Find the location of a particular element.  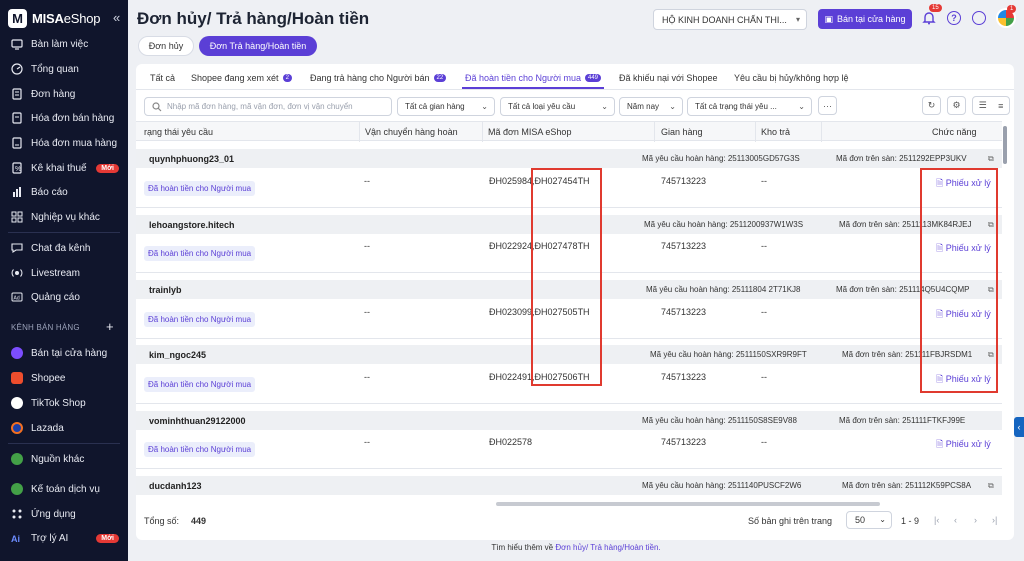

platform-order-label: Mã đơn trên sàn: is located at coordinates (866, 158).